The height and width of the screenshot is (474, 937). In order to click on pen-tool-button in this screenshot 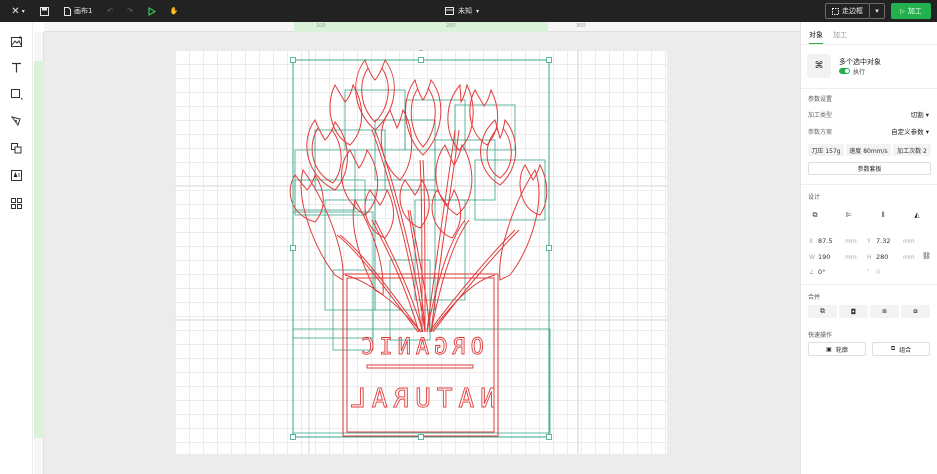, I will do `click(16, 121)`.